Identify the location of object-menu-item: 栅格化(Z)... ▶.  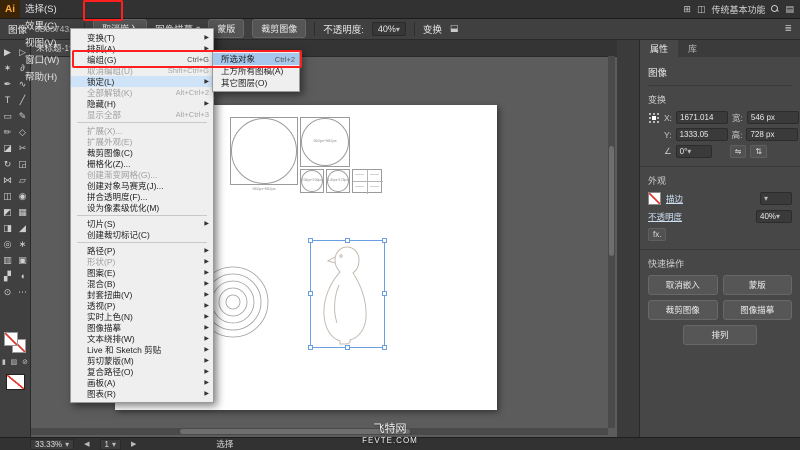
(142, 163).